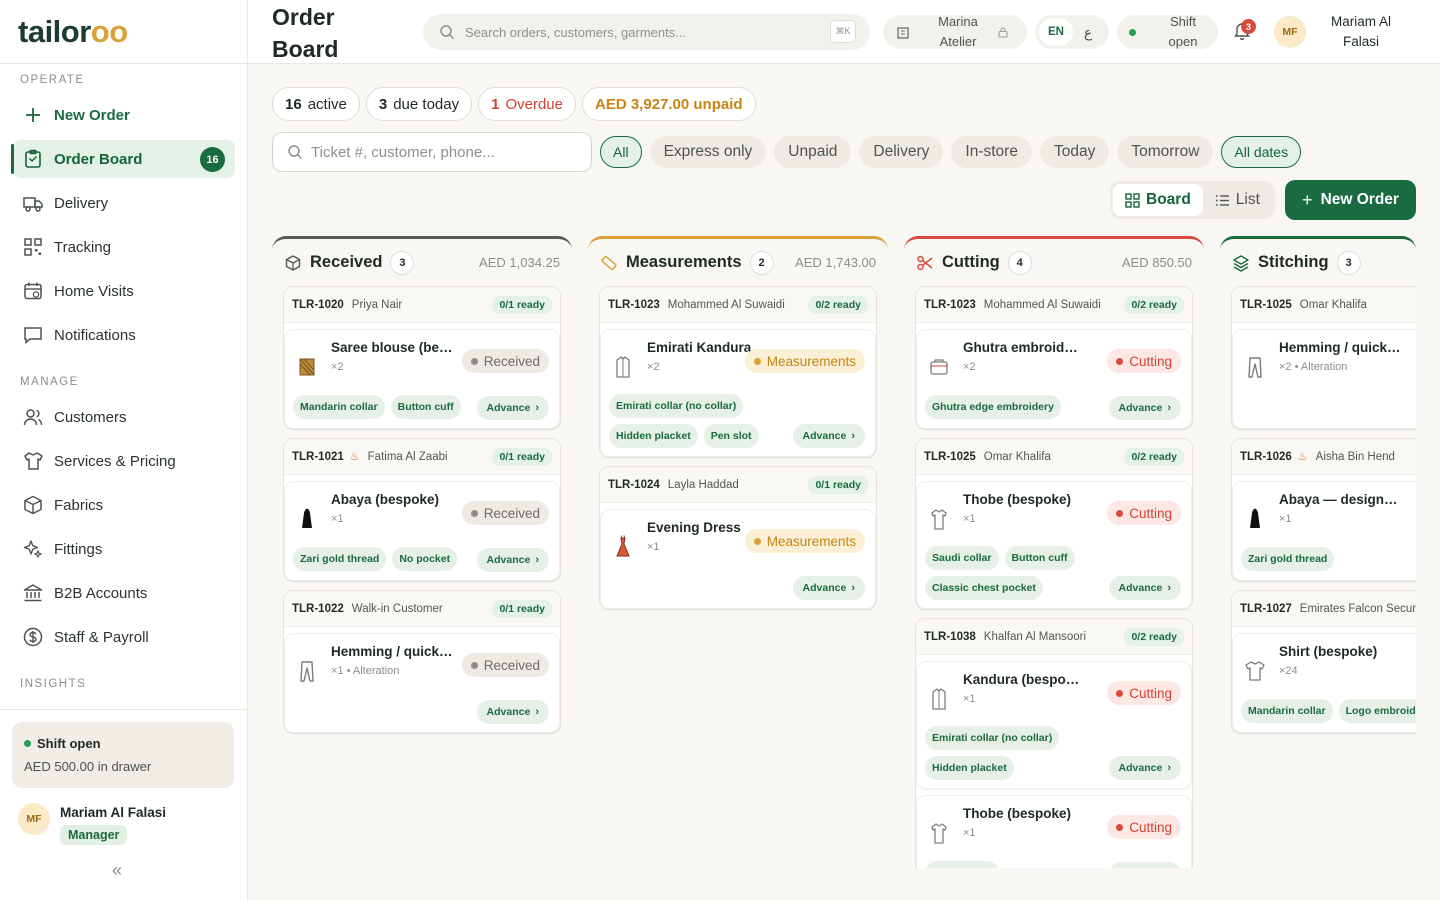 The image size is (1440, 900). What do you see at coordinates (1266, 609) in the screenshot?
I see `ticket-id: TLR-1027` at bounding box center [1266, 609].